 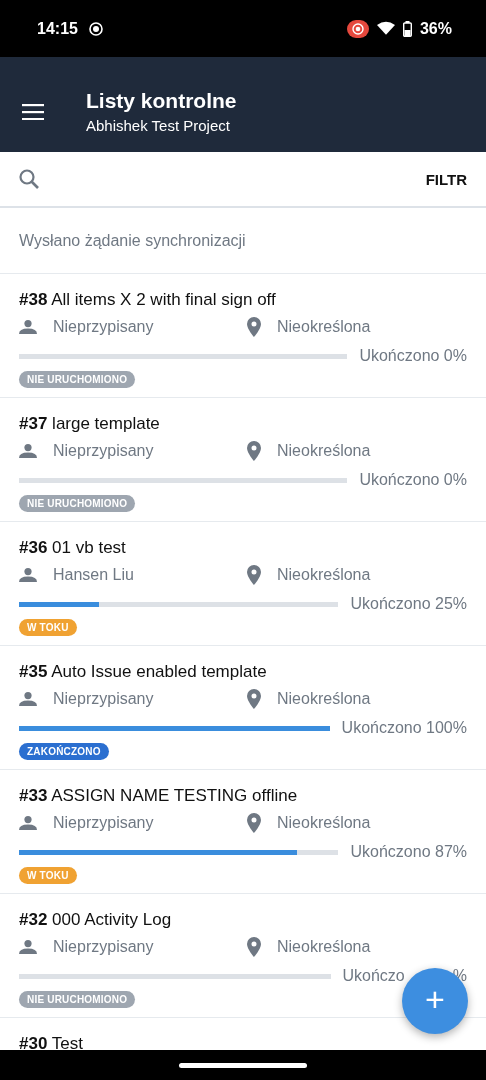 What do you see at coordinates (407, 28) in the screenshot?
I see `battery-icon` at bounding box center [407, 28].